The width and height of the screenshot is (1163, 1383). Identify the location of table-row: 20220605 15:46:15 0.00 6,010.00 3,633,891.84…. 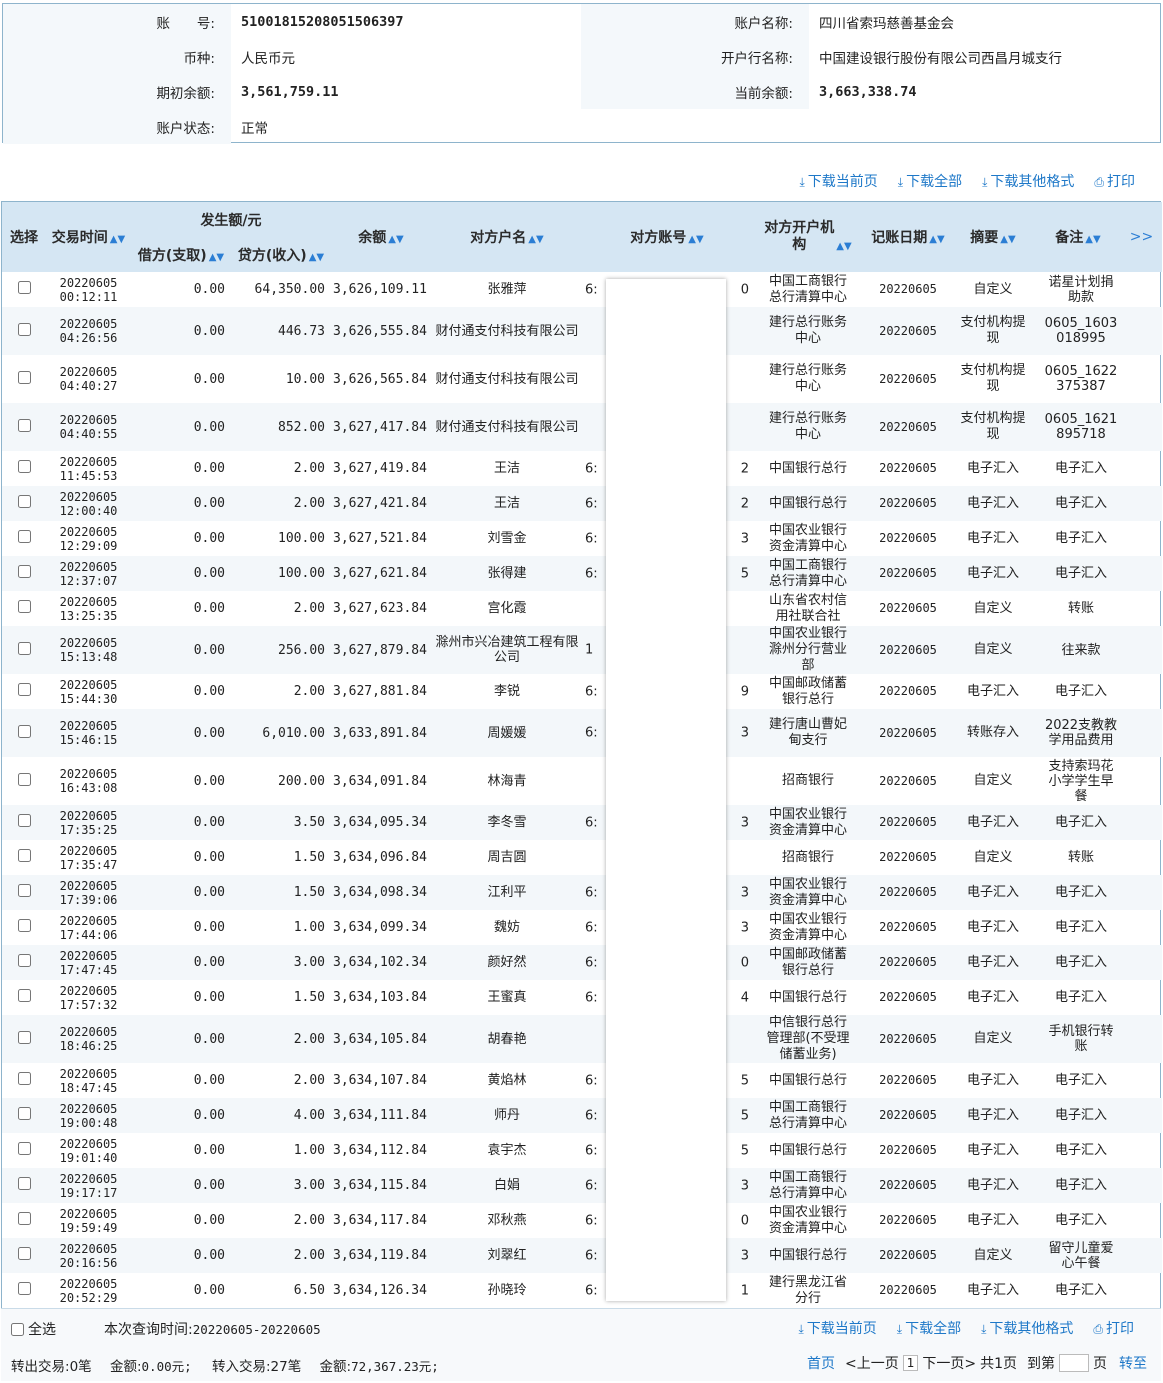
(582, 733).